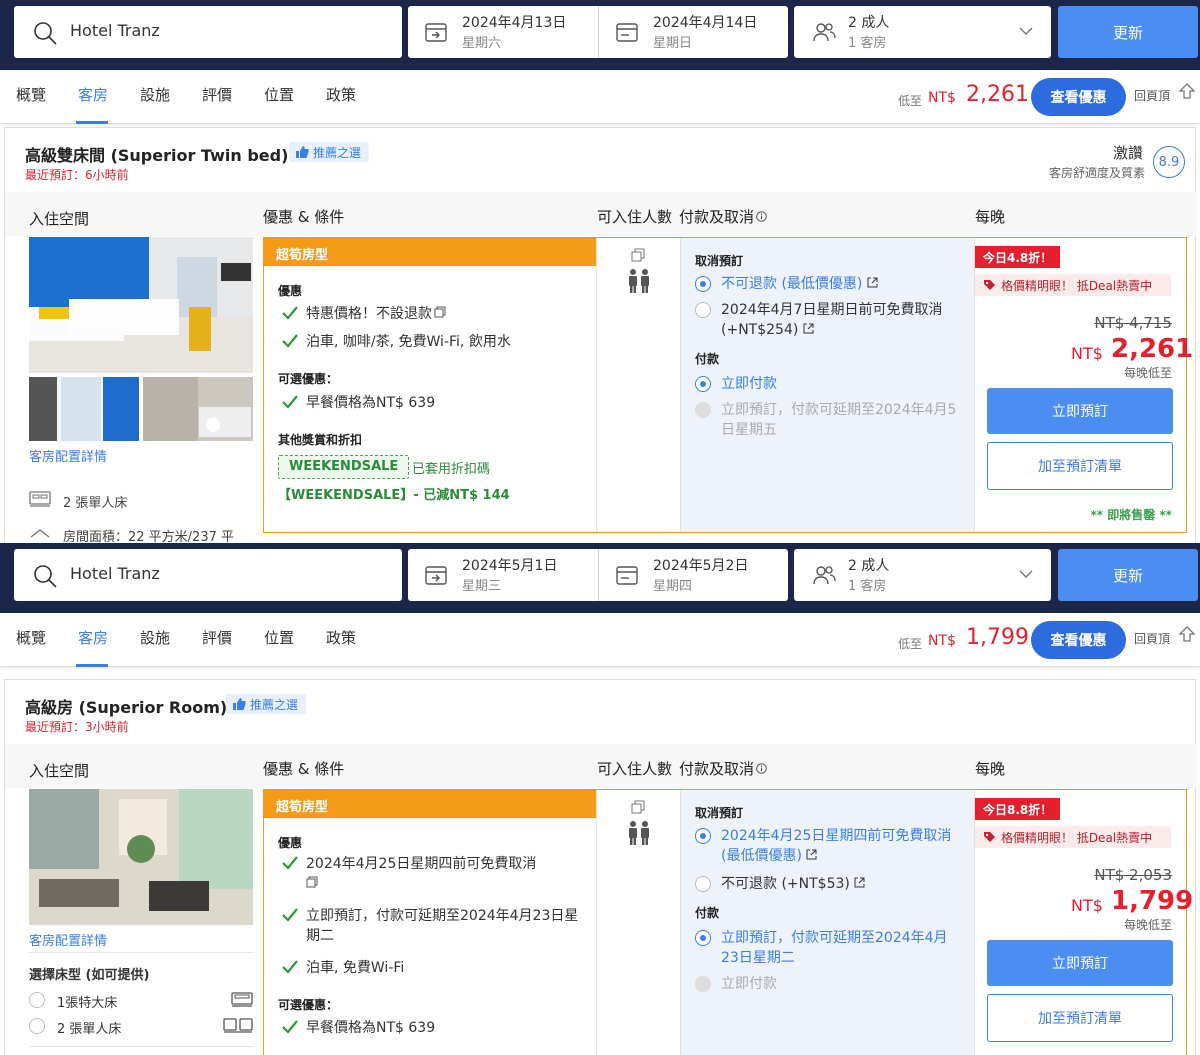 This screenshot has width=1200, height=1055. What do you see at coordinates (89, 1027) in the screenshot?
I see `bed-option-twin: 2 張單人床` at bounding box center [89, 1027].